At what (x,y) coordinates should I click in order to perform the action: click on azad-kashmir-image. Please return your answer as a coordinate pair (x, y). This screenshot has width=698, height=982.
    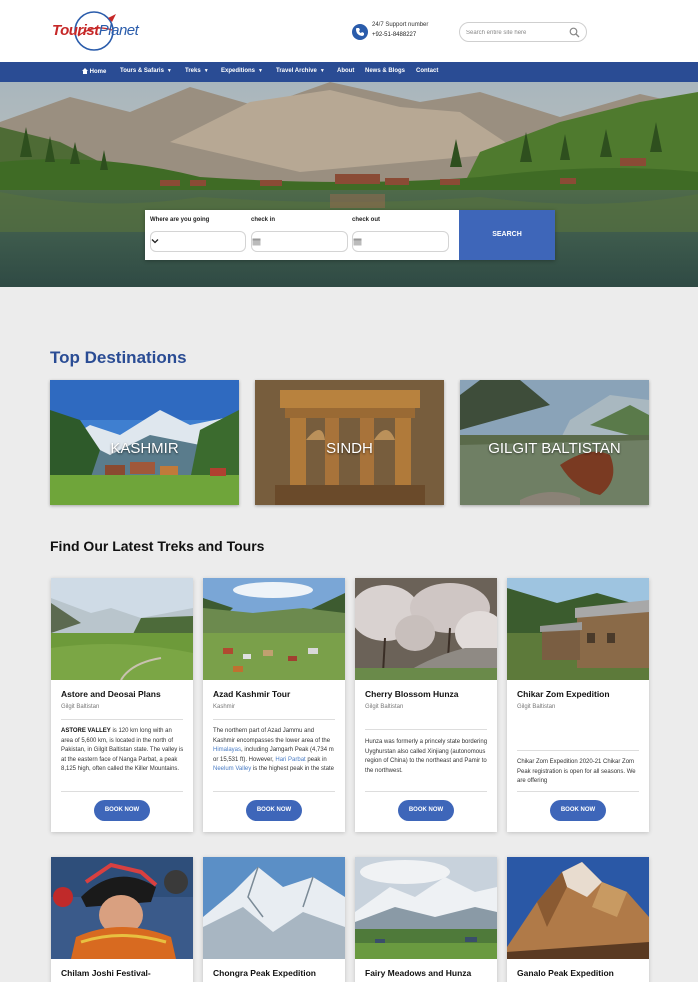
    Looking at the image, I should click on (274, 629).